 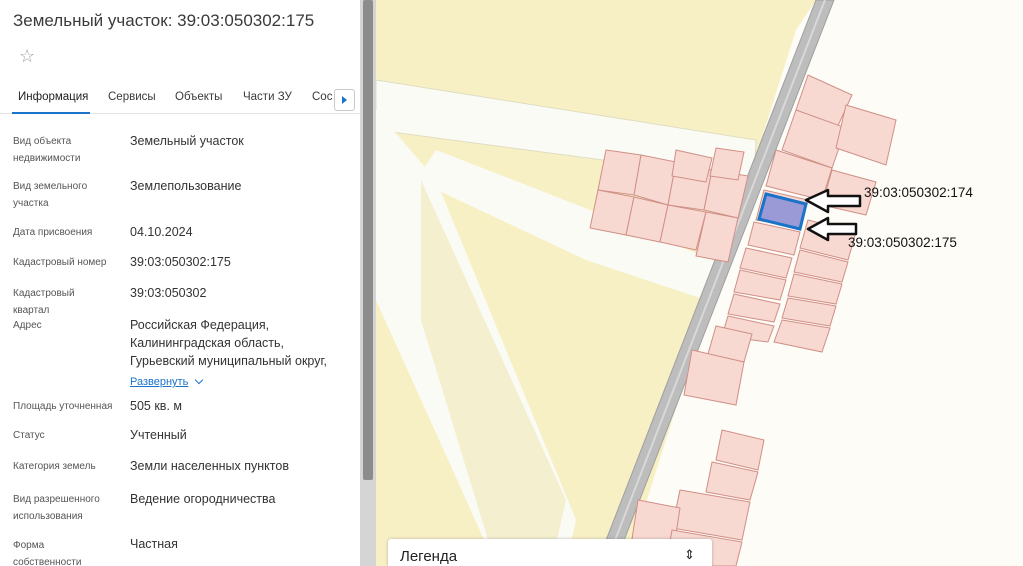 What do you see at coordinates (267, 97) in the screenshot?
I see `tab-land-parts: Части ЗУ` at bounding box center [267, 97].